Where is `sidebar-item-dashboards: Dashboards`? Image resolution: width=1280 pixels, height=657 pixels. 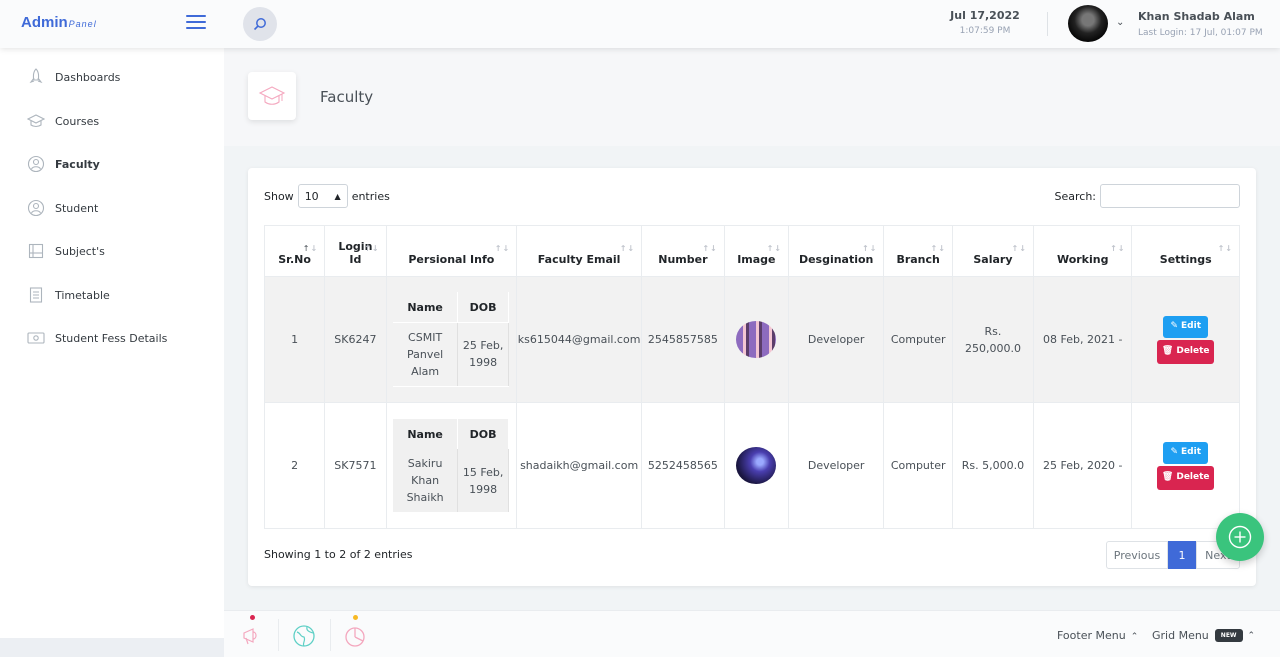
sidebar-item-dashboards: Dashboards is located at coordinates (112, 77).